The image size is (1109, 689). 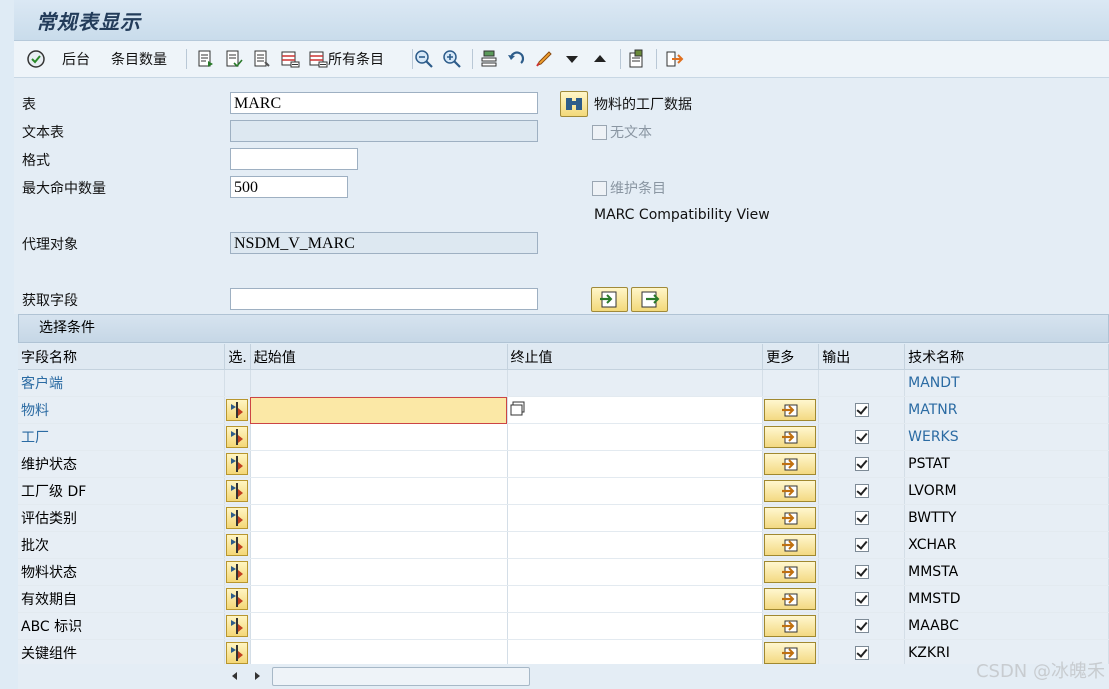 I want to click on execute-button, so click(x=36, y=59).